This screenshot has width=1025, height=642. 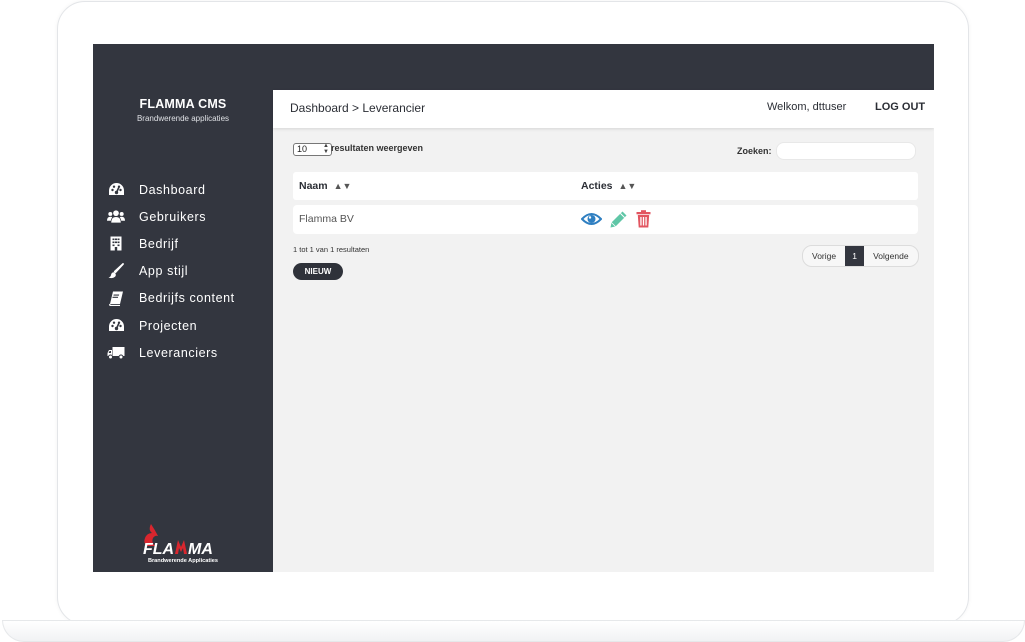 I want to click on page-length-value: 10, so click(x=302, y=149).